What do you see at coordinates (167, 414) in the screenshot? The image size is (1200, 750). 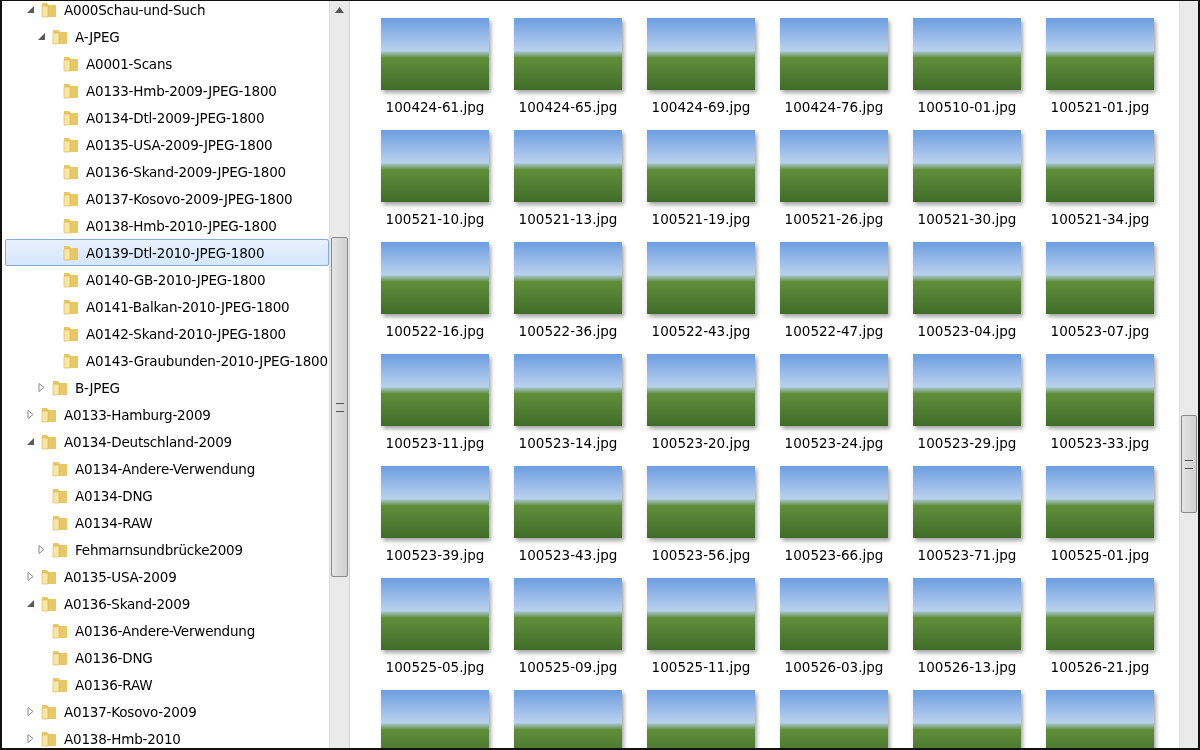 I see `folder-tree-item: A0133-Hamburg-2009` at bounding box center [167, 414].